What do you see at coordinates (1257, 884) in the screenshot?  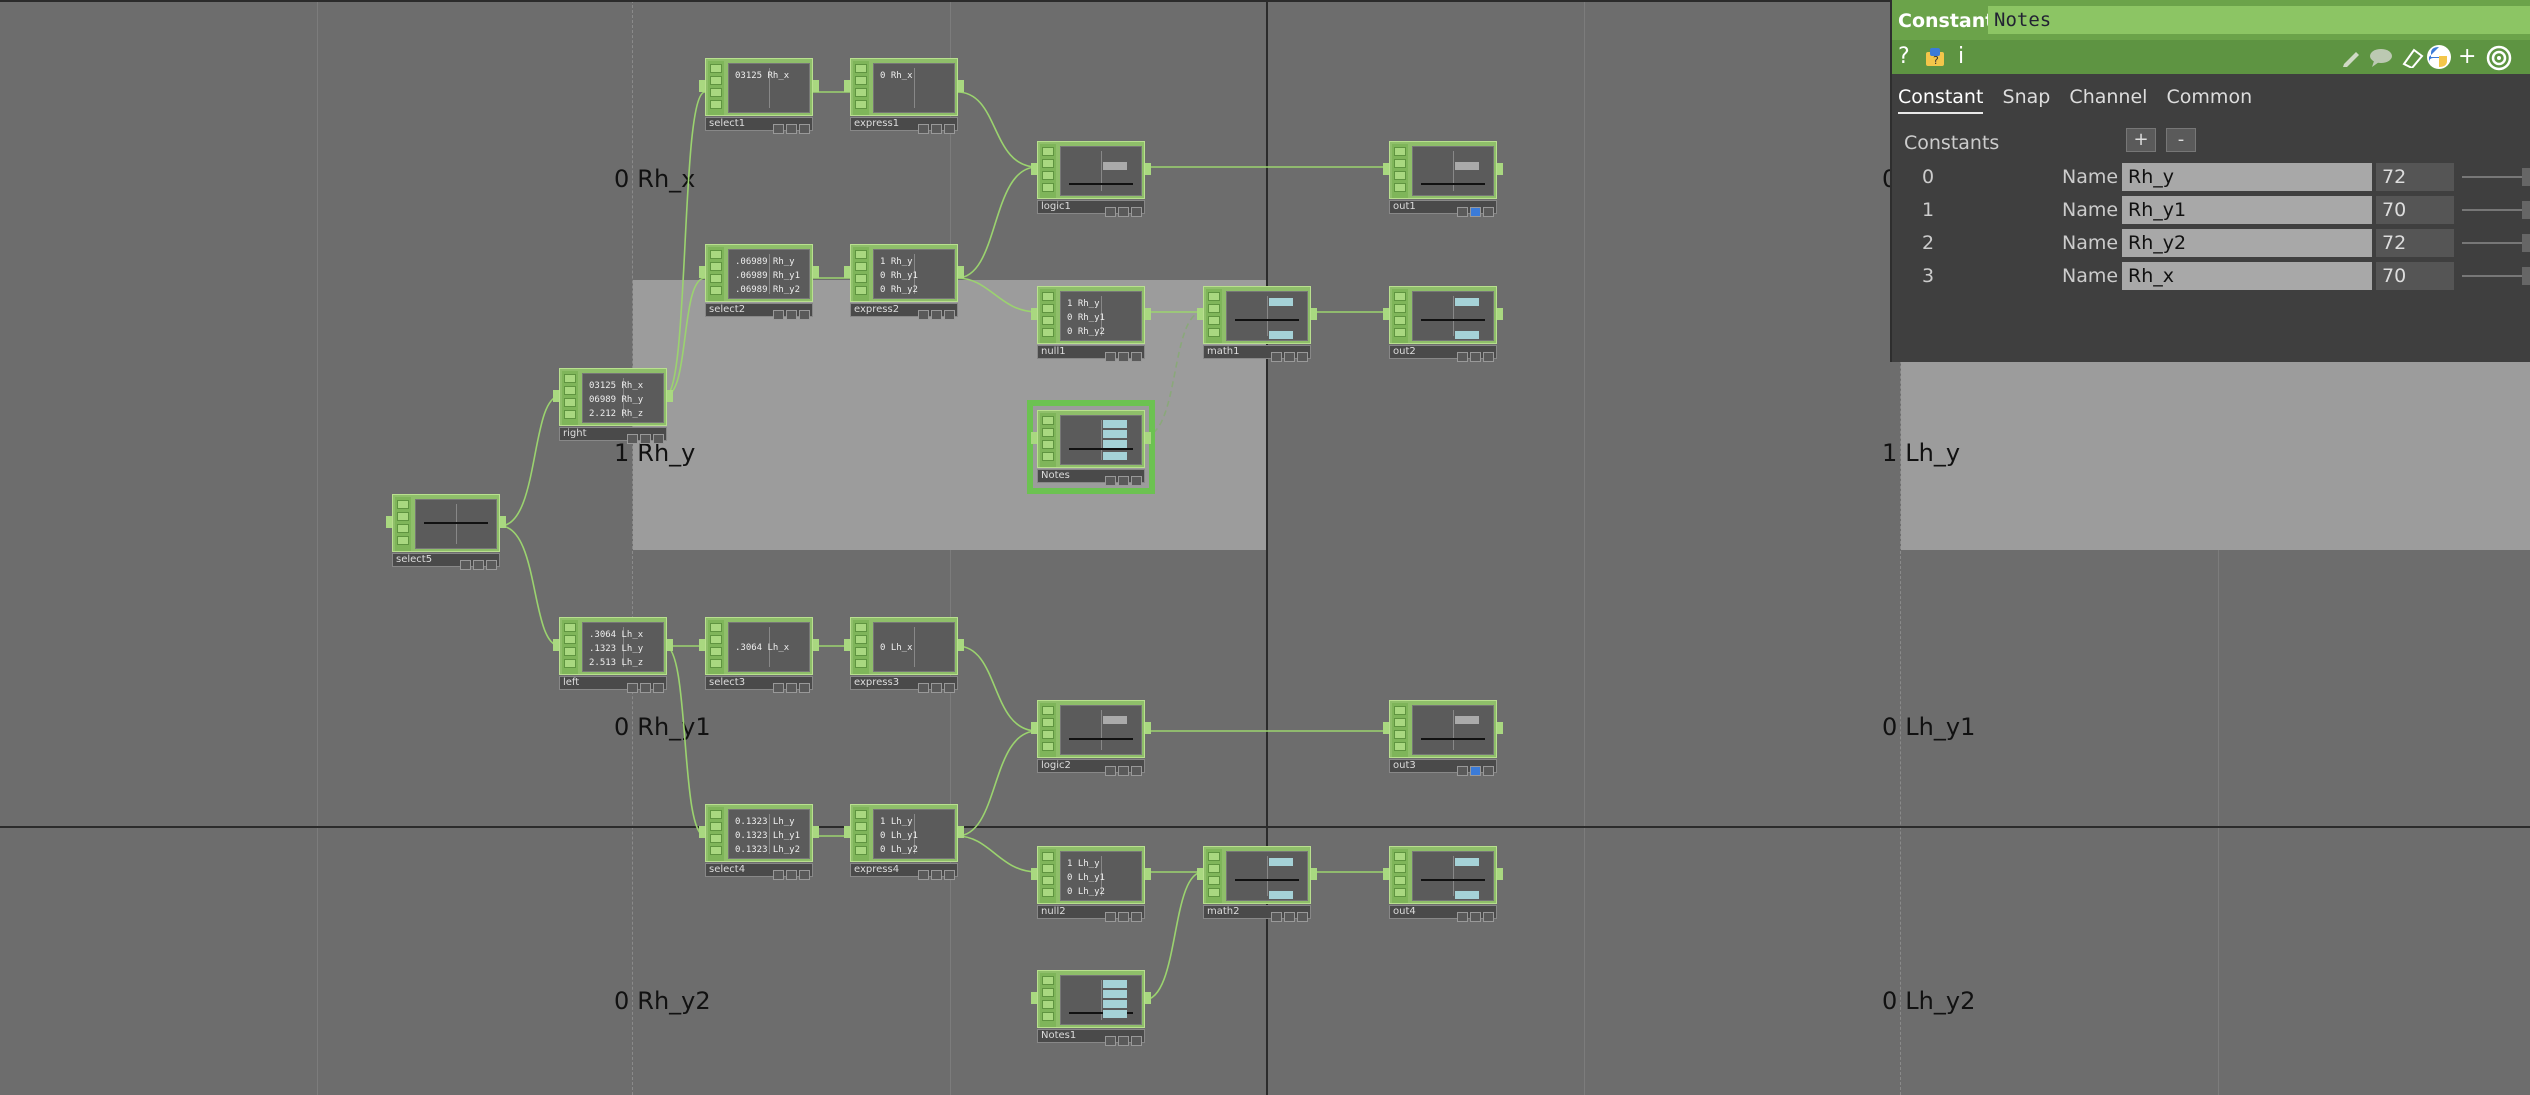 I see `node-math2: math2` at bounding box center [1257, 884].